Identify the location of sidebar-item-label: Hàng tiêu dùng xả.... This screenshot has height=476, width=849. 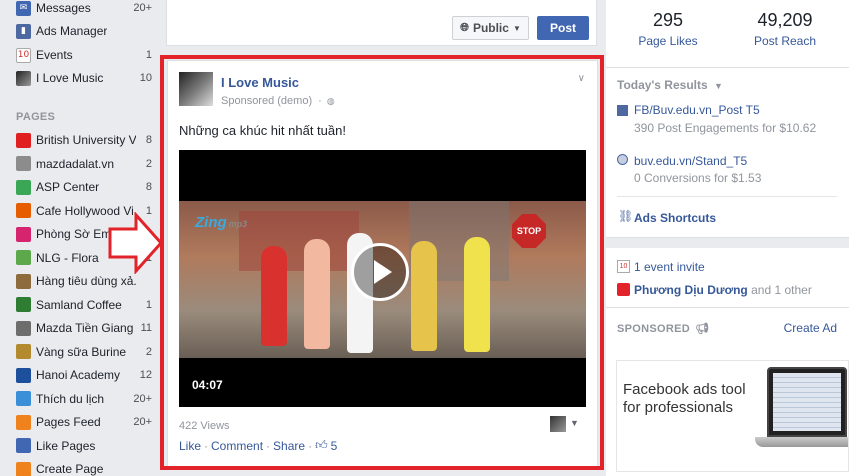
(86, 281).